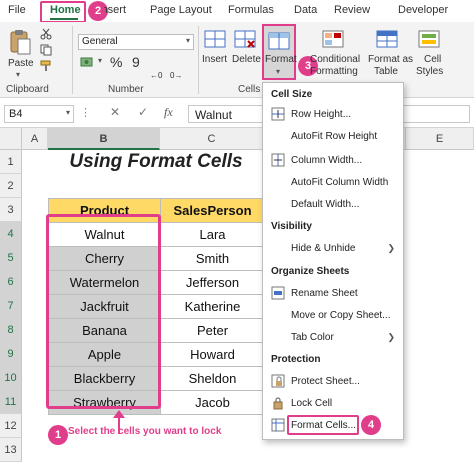  What do you see at coordinates (212, 354) in the screenshot?
I see `table-cell: Howard` at bounding box center [212, 354].